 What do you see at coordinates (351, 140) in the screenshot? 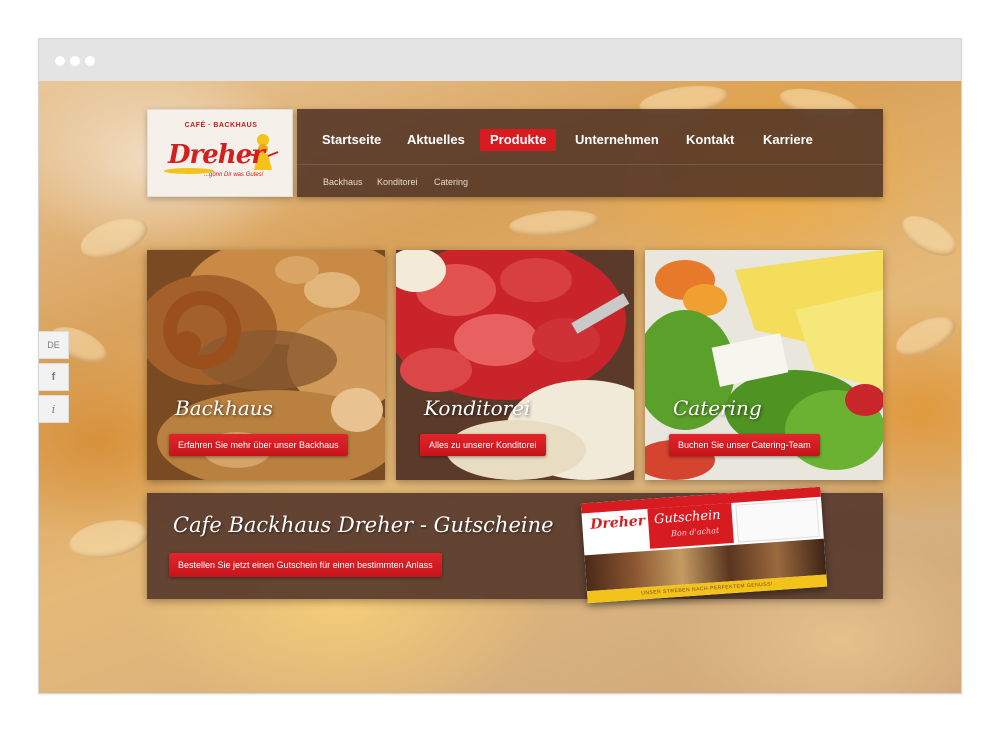
I see `nav-item-startseite: Startseite` at bounding box center [351, 140].